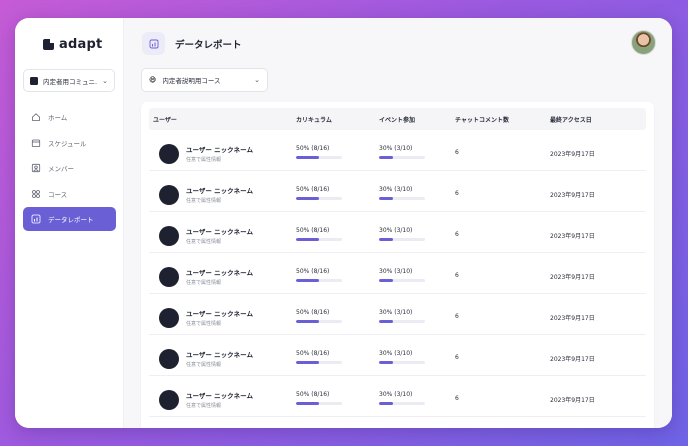 This screenshot has width=688, height=446. I want to click on community-switcher: 内定者用コミュニ... ⌄, so click(69, 80).